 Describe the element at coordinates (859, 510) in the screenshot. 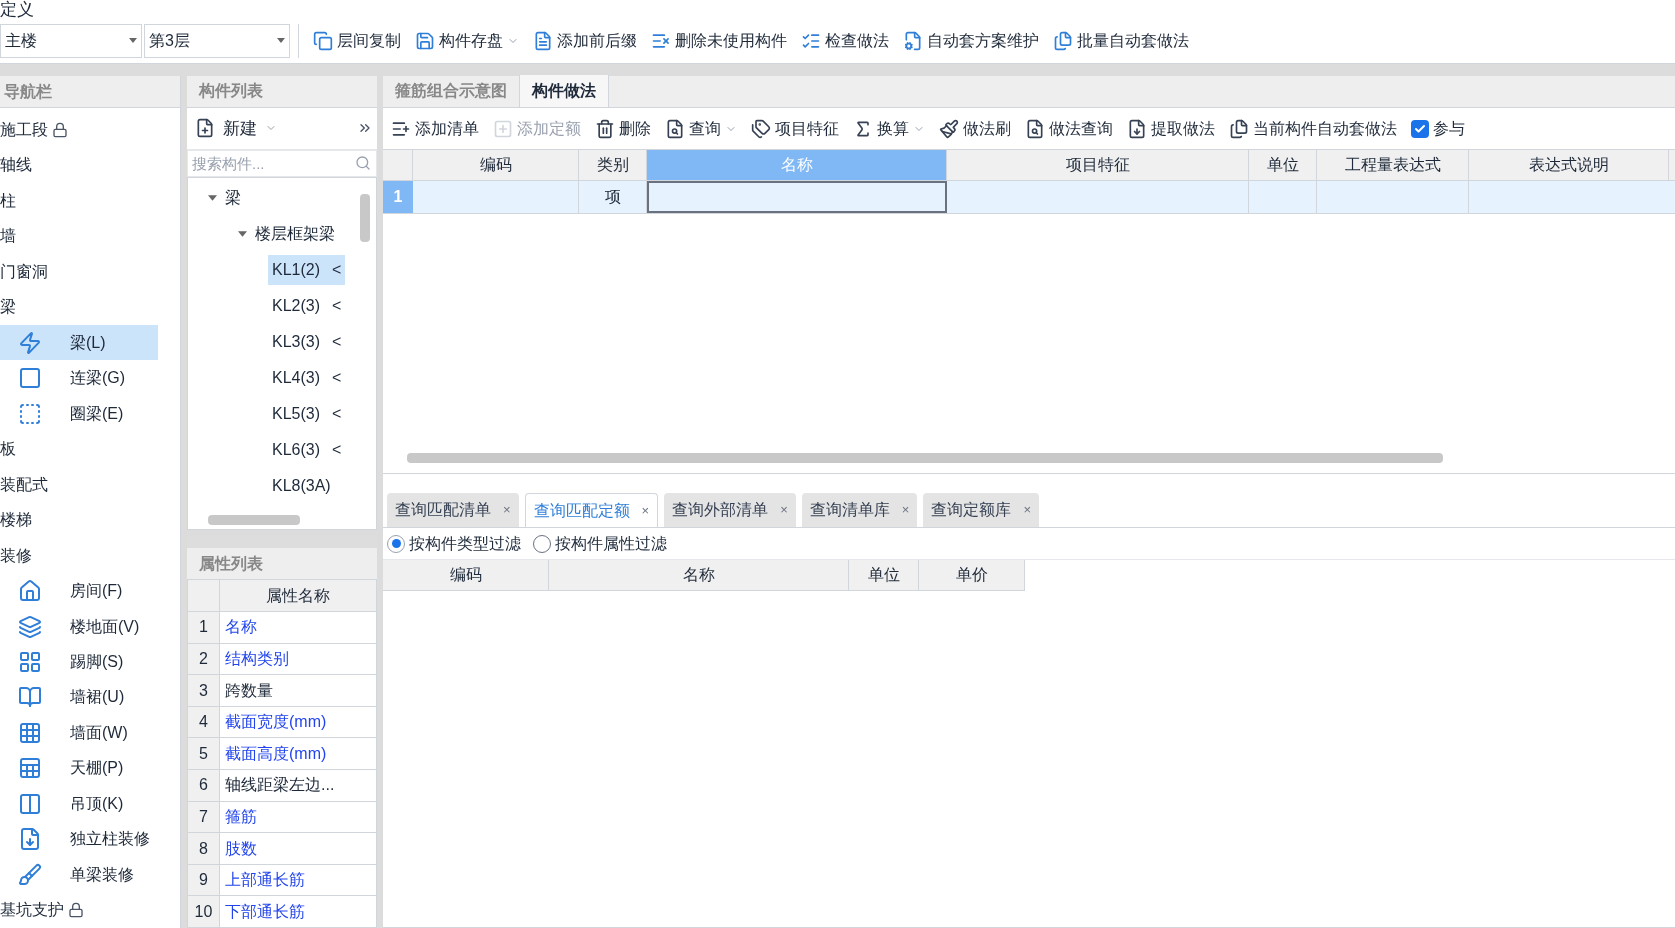

I see `tab: 查询清单库 ×` at that location.